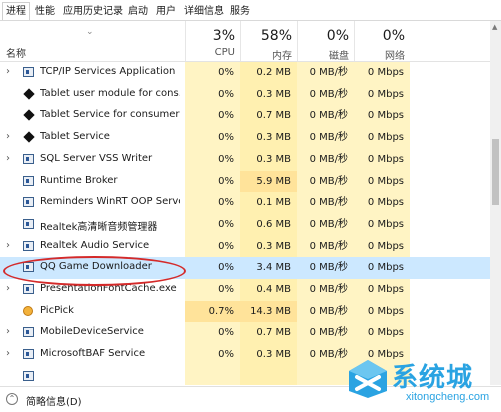 The width and height of the screenshot is (501, 412). Describe the element at coordinates (54, 400) in the screenshot. I see `fewer-details-link: 简略信息(D)` at that location.